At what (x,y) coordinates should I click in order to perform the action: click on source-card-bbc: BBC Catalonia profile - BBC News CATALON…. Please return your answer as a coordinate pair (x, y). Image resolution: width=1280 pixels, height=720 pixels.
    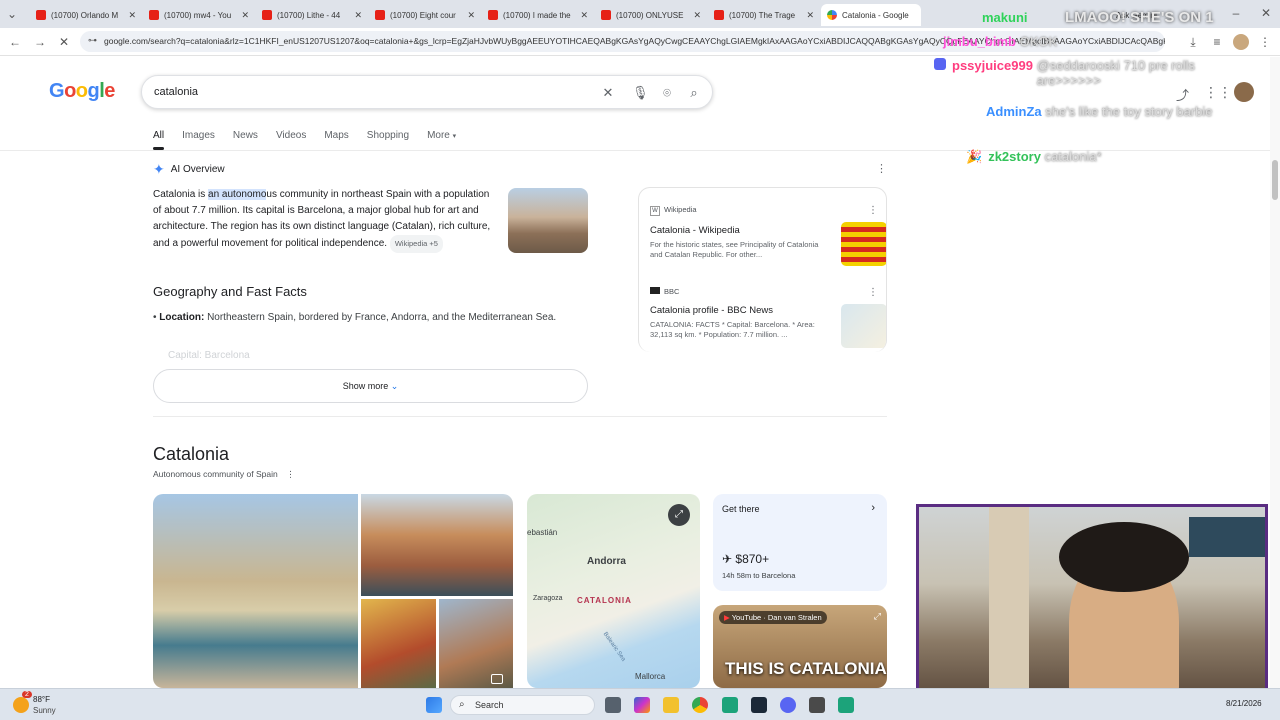
    Looking at the image, I should click on (768, 317).